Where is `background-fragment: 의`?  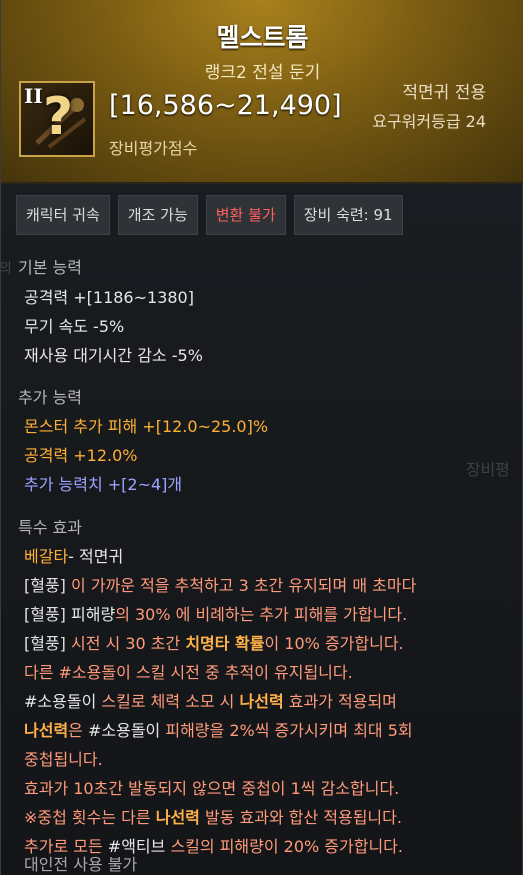 background-fragment: 의 is located at coordinates (6, 269).